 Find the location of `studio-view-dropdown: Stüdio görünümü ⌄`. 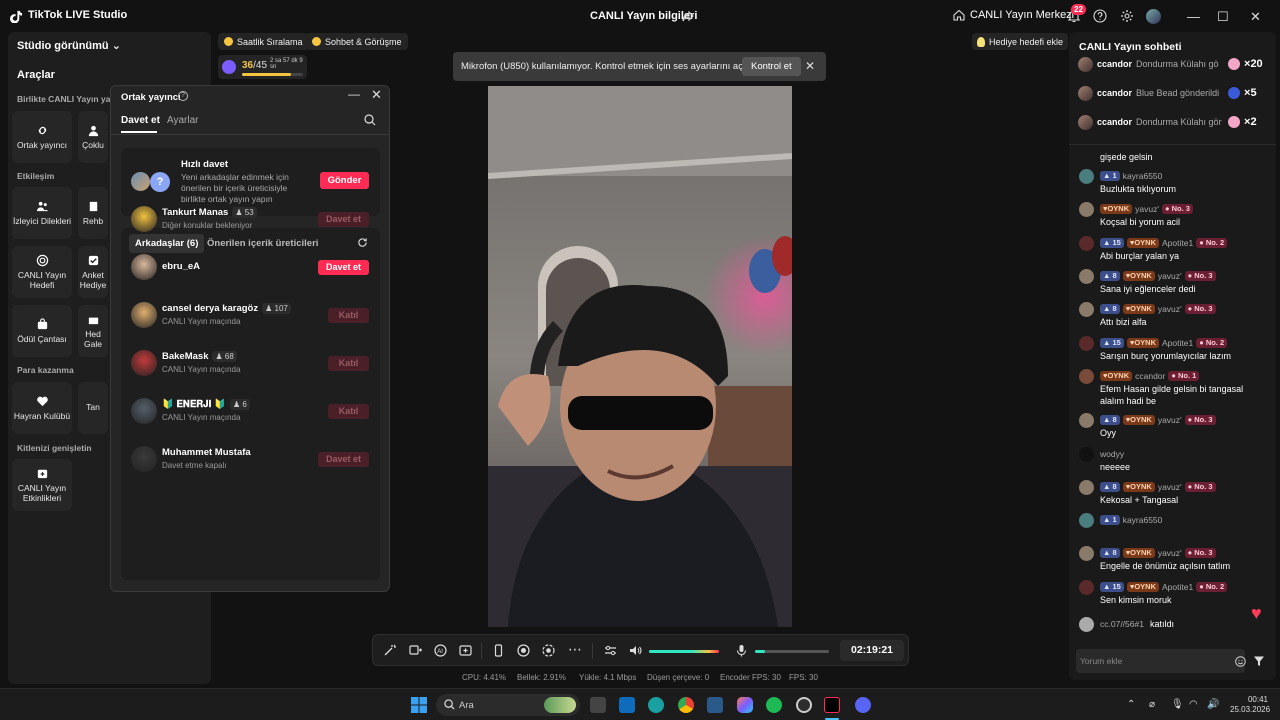

studio-view-dropdown: Stüdio görünümü ⌄ is located at coordinates (69, 45).